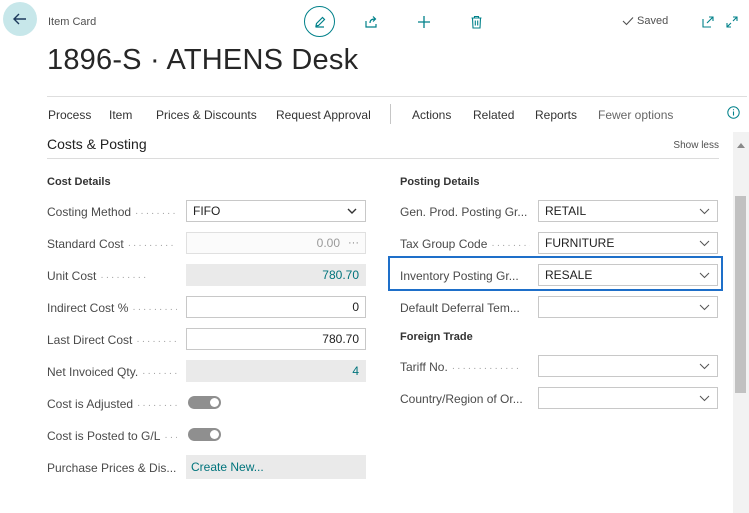  I want to click on action-prices-discounts: Prices & Discounts, so click(206, 115).